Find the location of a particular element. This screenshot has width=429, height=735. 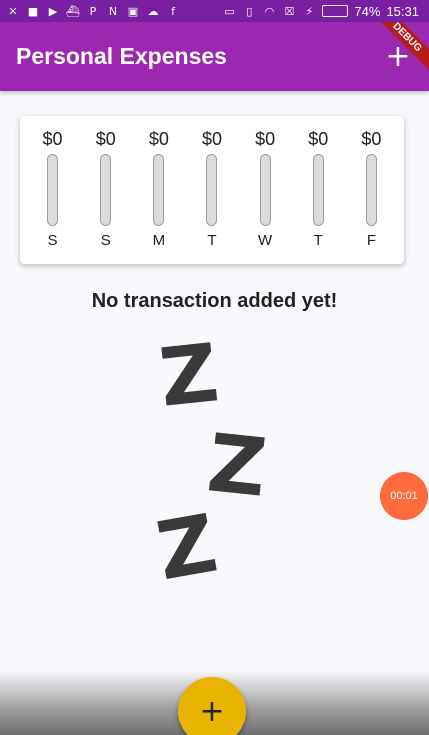

chart-bar-6: $0 F is located at coordinates (371, 190).